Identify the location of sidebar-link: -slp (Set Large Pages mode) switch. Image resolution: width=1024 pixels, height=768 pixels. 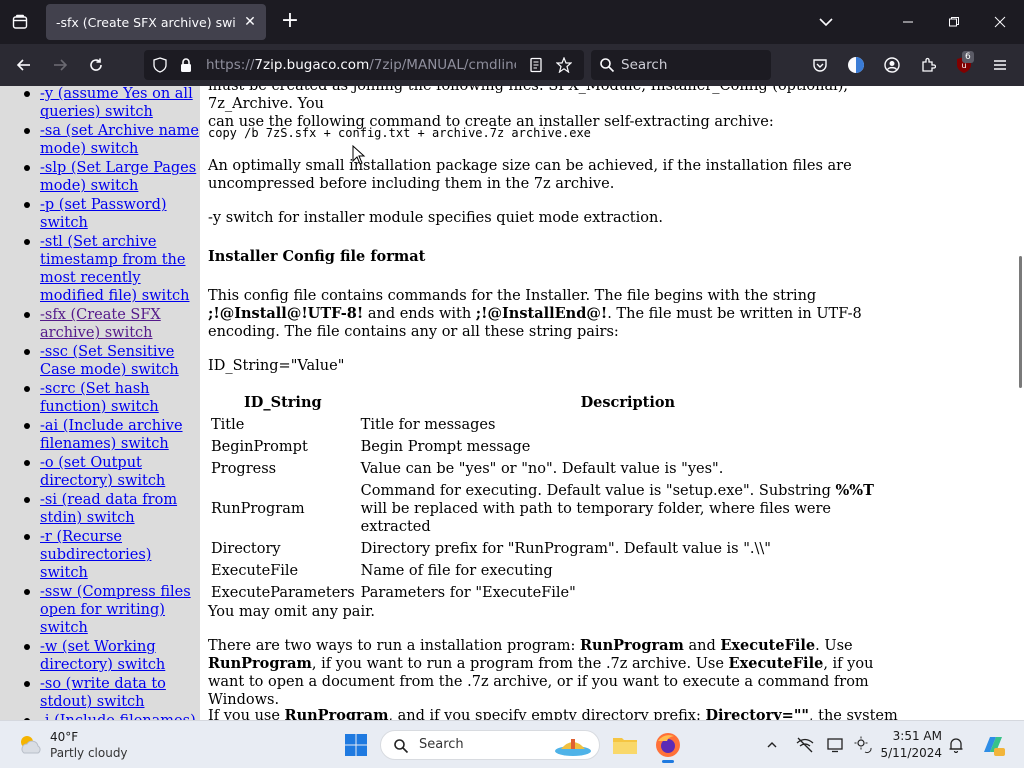
(118, 177).